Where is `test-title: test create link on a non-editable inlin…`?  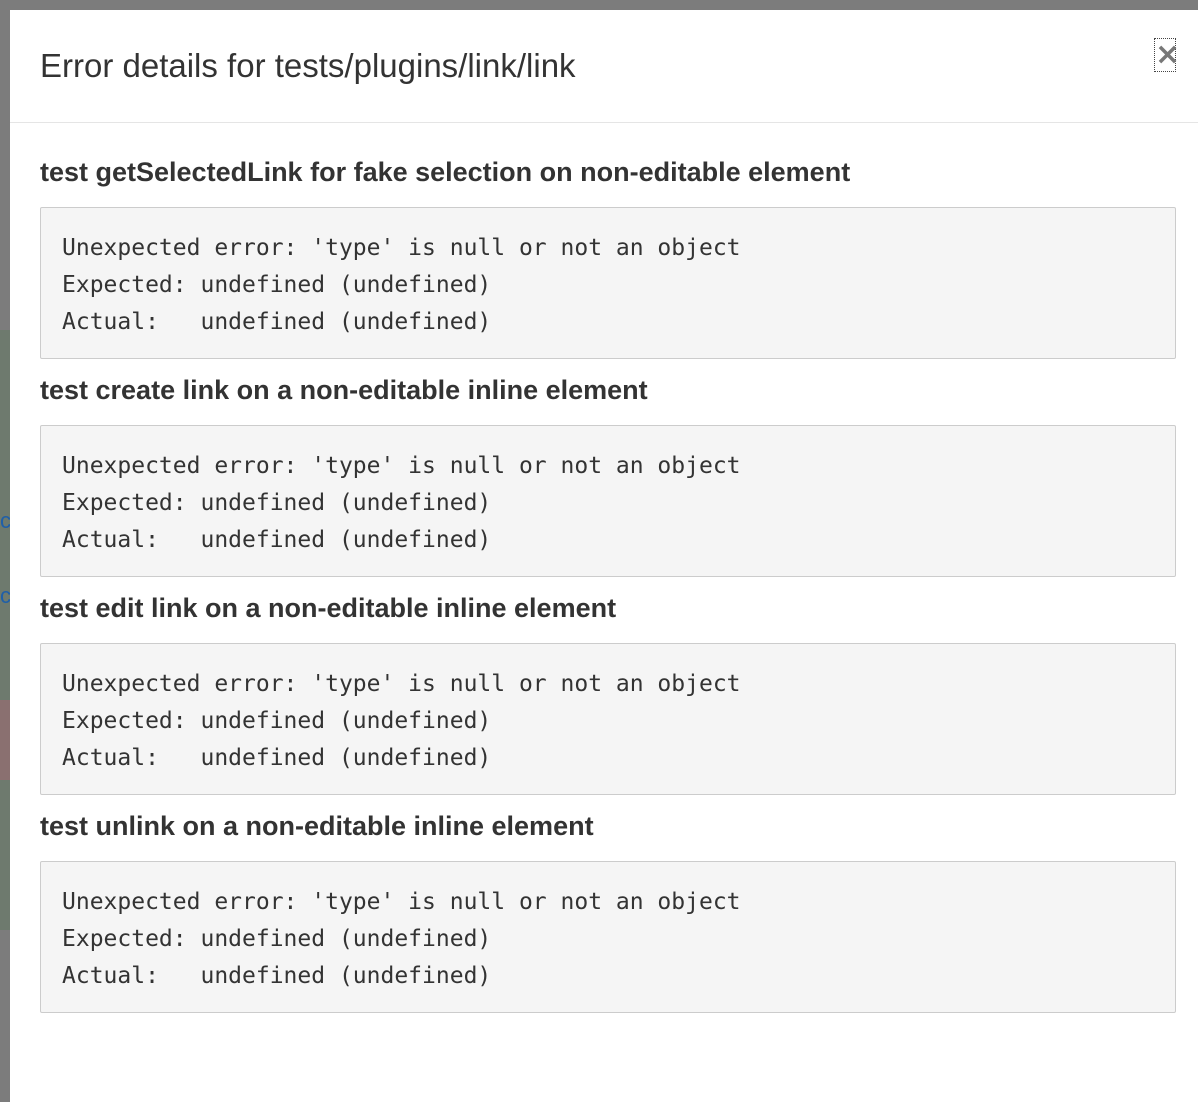
test-title: test create link on a non-editable inlin… is located at coordinates (344, 390).